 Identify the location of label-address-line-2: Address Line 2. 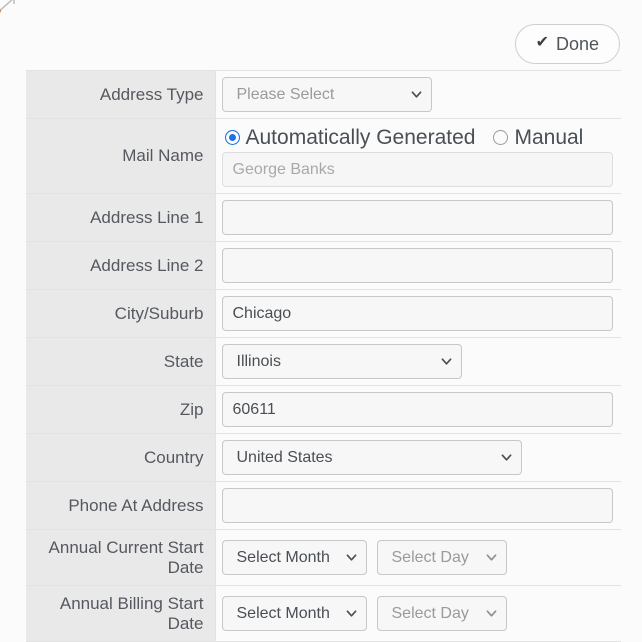
(121, 265).